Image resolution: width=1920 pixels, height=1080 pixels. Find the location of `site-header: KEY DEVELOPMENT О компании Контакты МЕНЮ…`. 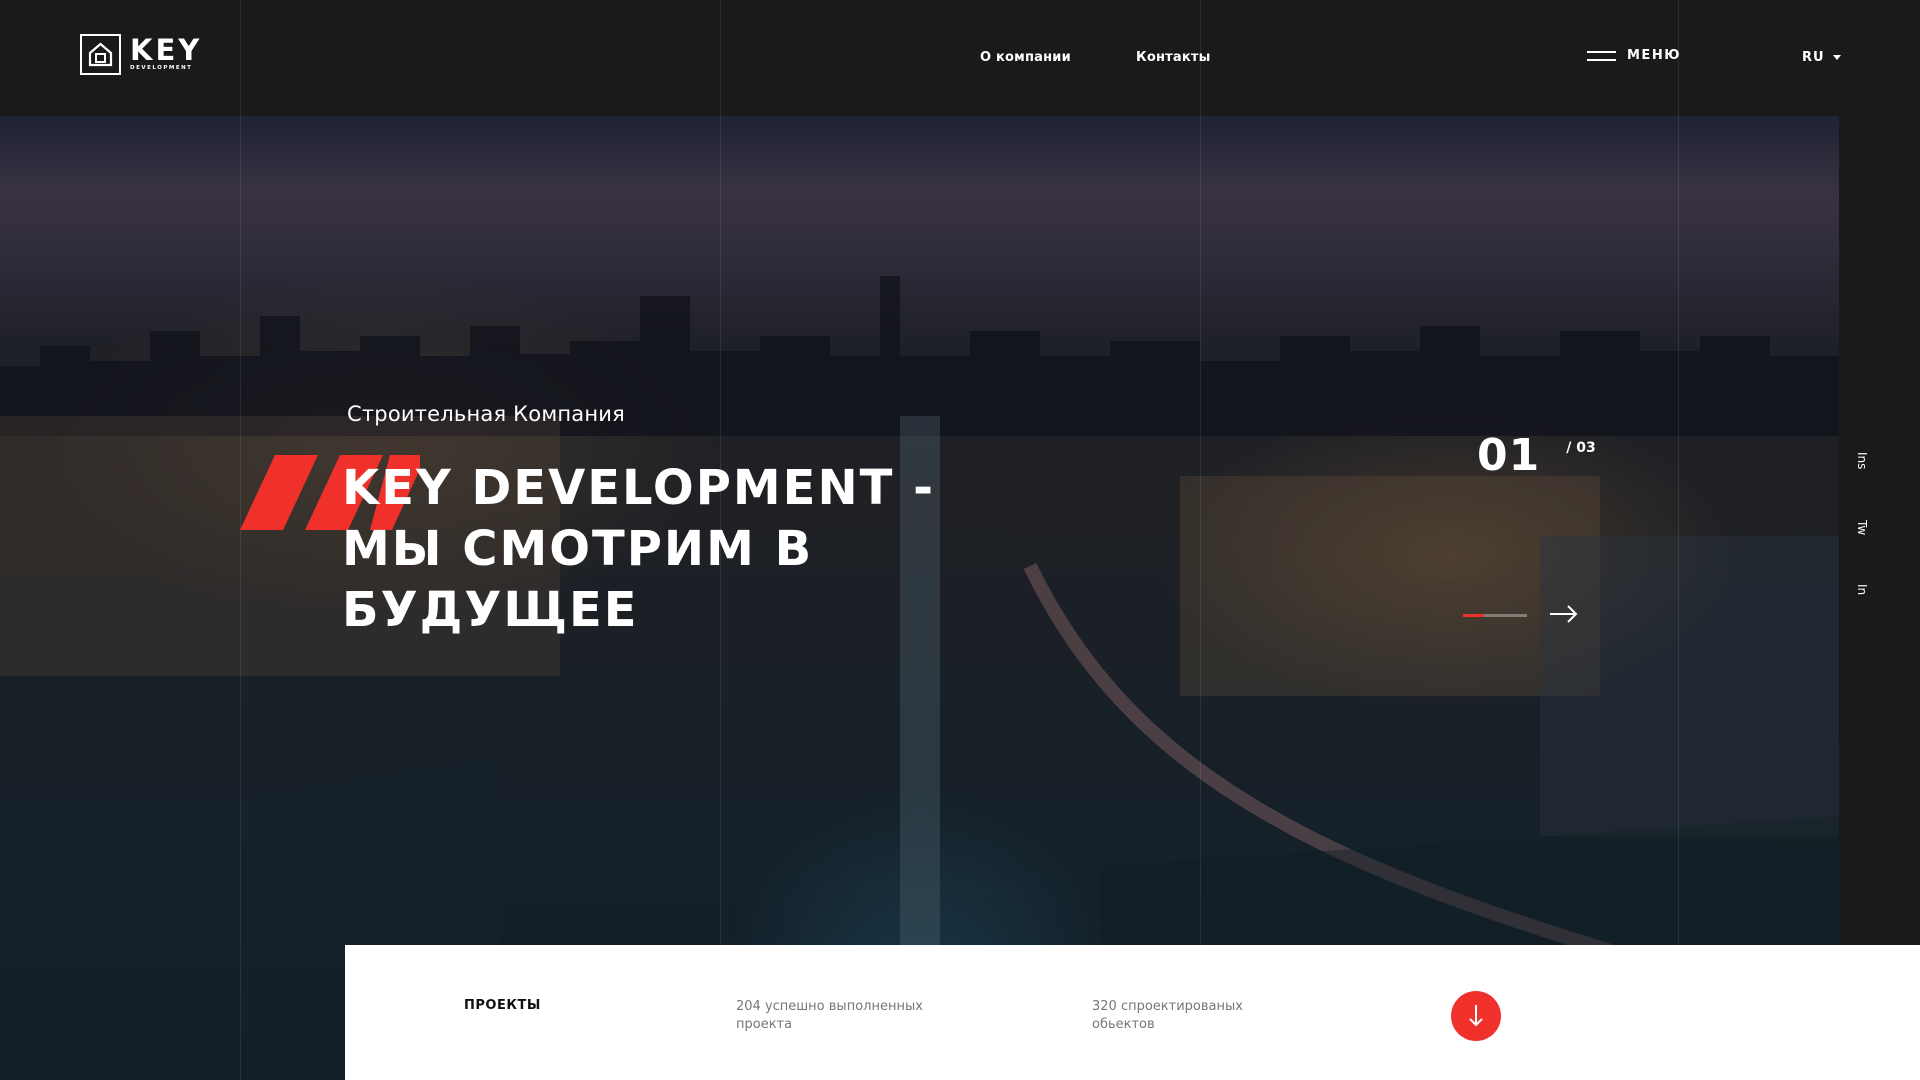

site-header: KEY DEVELOPMENT О компании Контакты МЕНЮ… is located at coordinates (960, 58).